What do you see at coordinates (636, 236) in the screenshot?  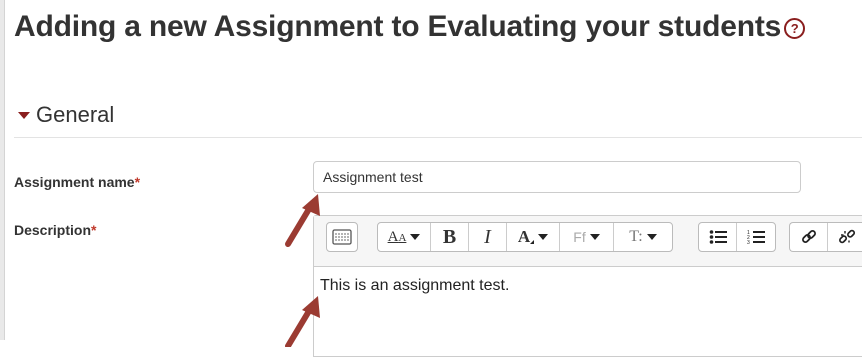 I see `font-size-glyph: T:` at bounding box center [636, 236].